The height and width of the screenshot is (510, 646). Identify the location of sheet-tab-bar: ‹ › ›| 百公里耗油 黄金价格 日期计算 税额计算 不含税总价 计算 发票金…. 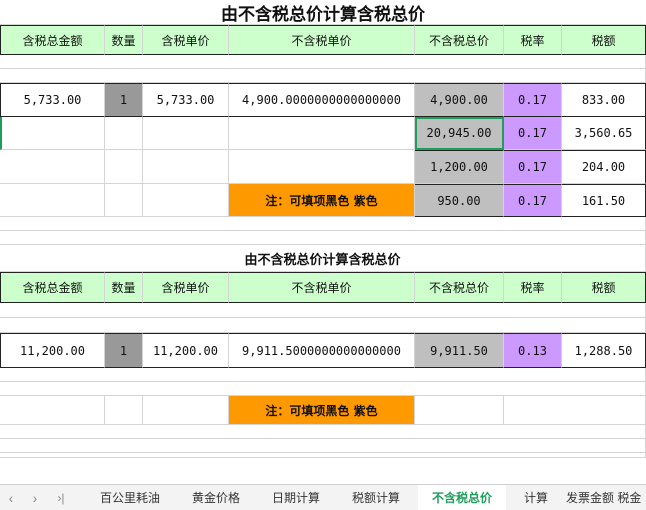
(323, 497).